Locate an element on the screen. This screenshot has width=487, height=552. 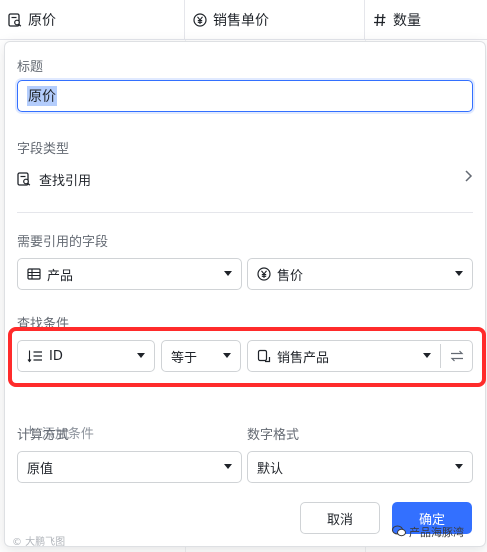
reference-table-value: 产品 is located at coordinates (60, 276).